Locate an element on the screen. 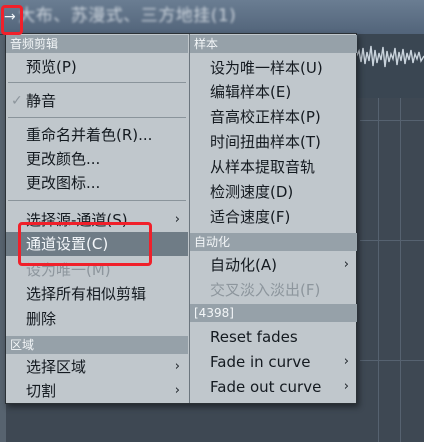 The image size is (424, 442). section-header-audio-clip: 音频剪辑 is located at coordinates (97, 44).